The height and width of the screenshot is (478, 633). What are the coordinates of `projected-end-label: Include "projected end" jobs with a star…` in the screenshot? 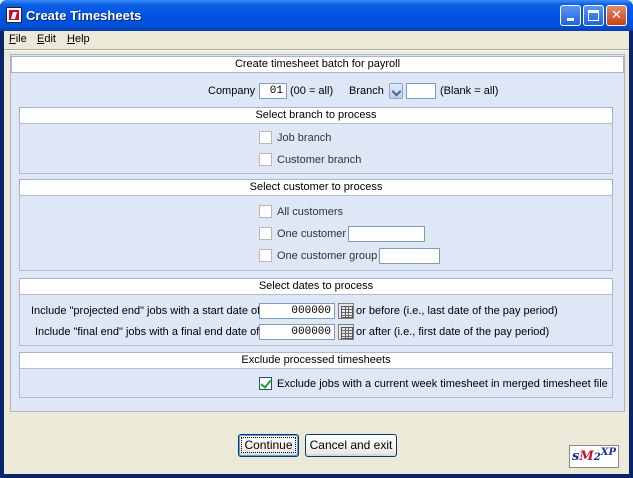 It's located at (146, 311).